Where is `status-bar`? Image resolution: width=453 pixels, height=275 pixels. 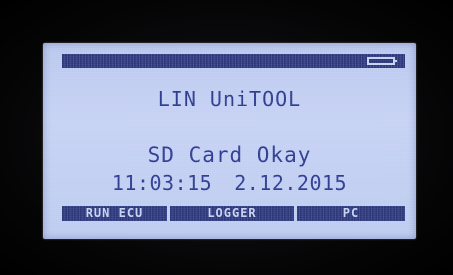 status-bar is located at coordinates (233, 61).